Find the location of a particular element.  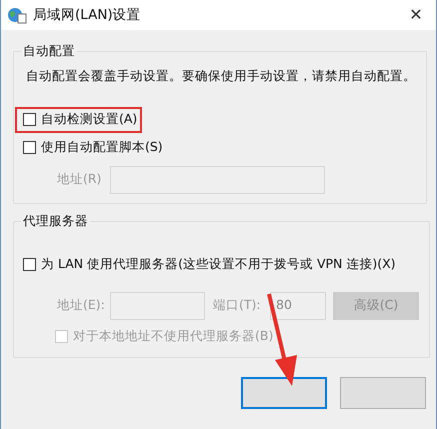

close-button: ✕ is located at coordinates (416, 15).